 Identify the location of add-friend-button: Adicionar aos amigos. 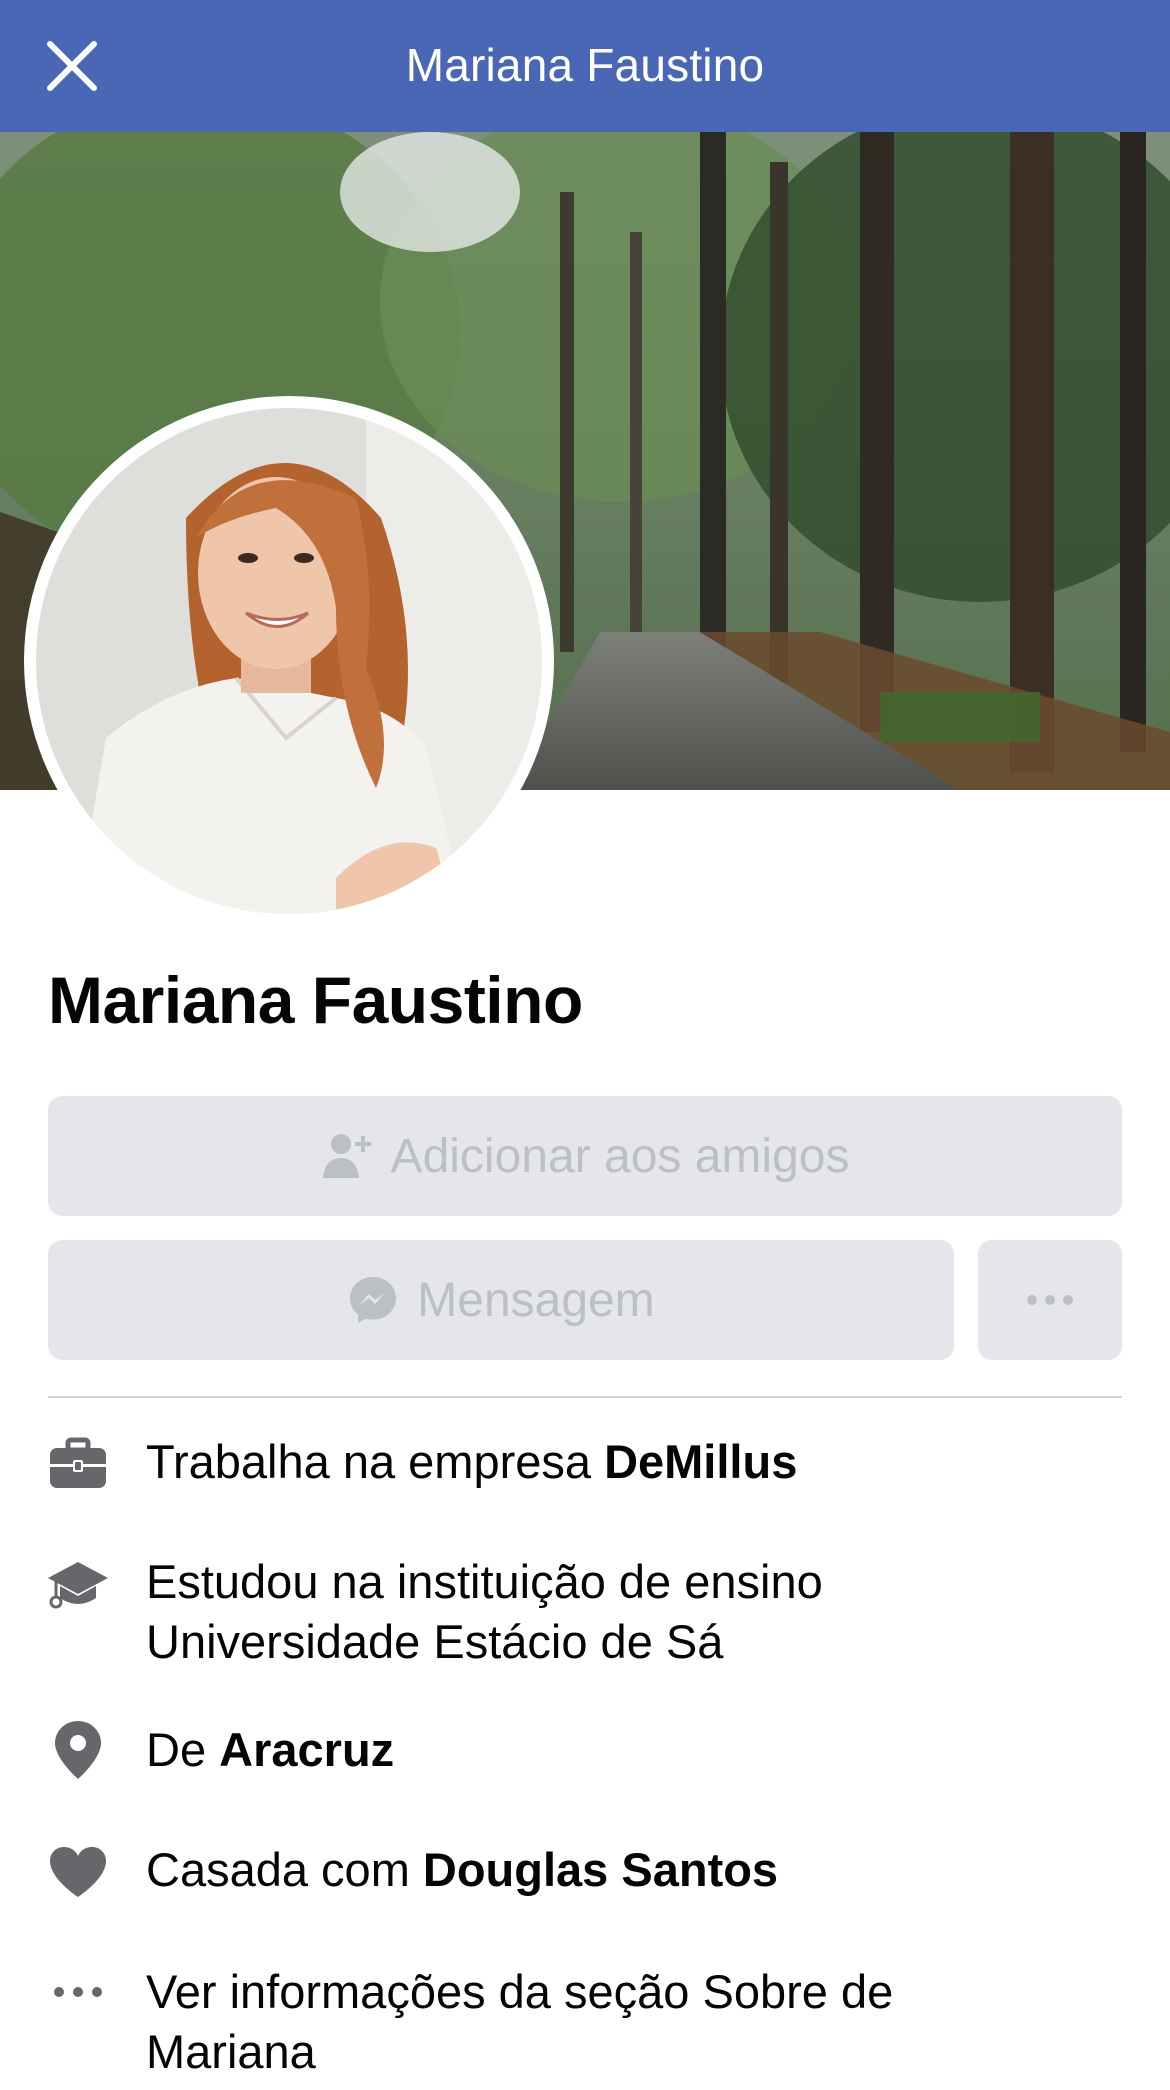
(585, 1156).